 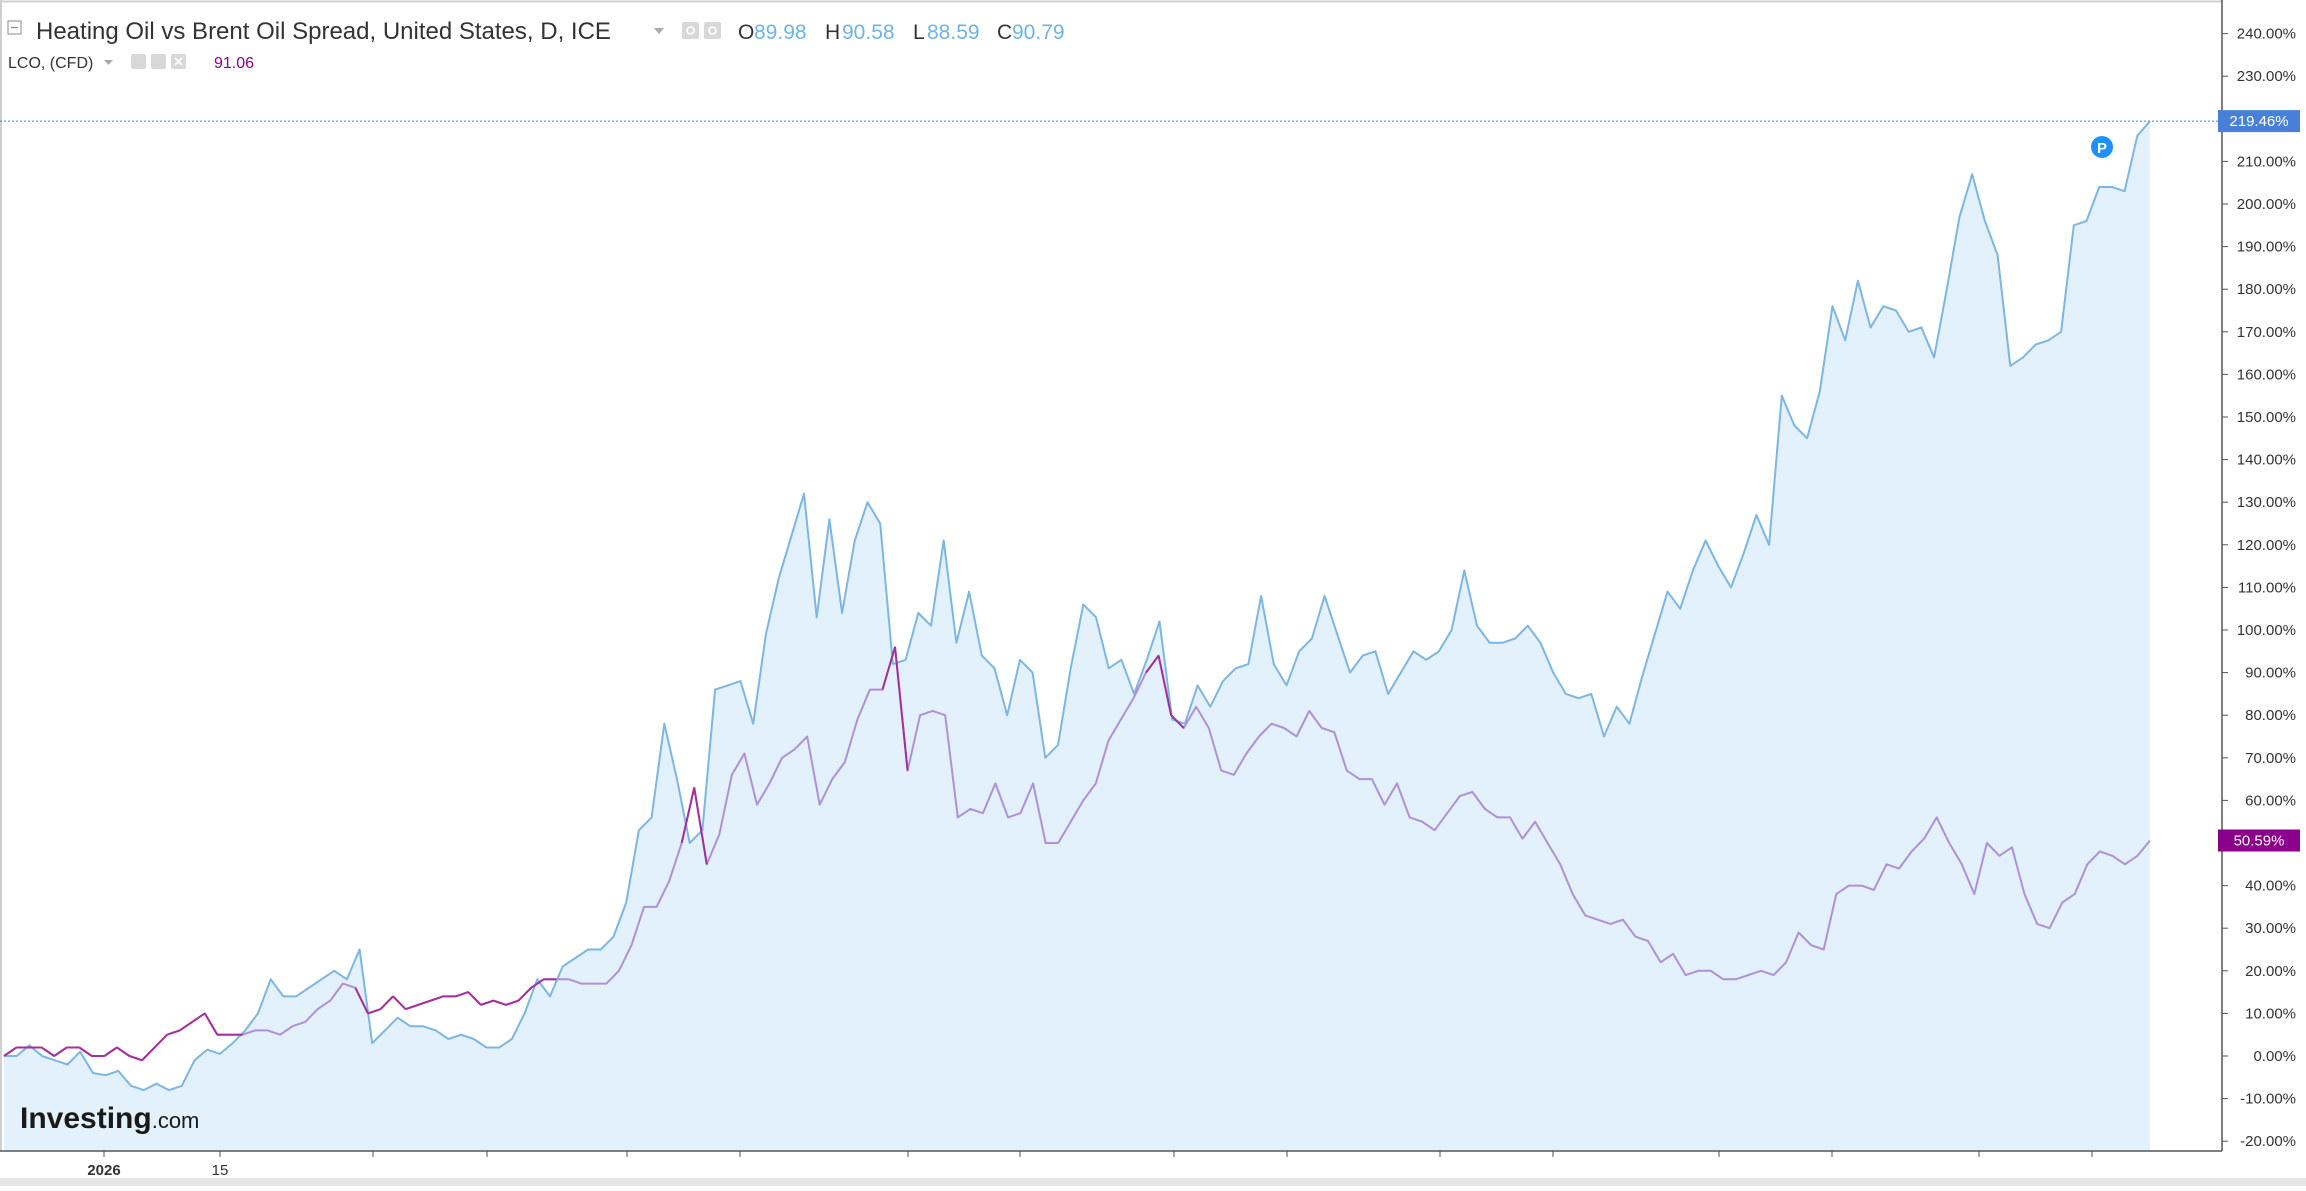 I want to click on y-tick-label: 110.00%, so click(x=2267, y=587).